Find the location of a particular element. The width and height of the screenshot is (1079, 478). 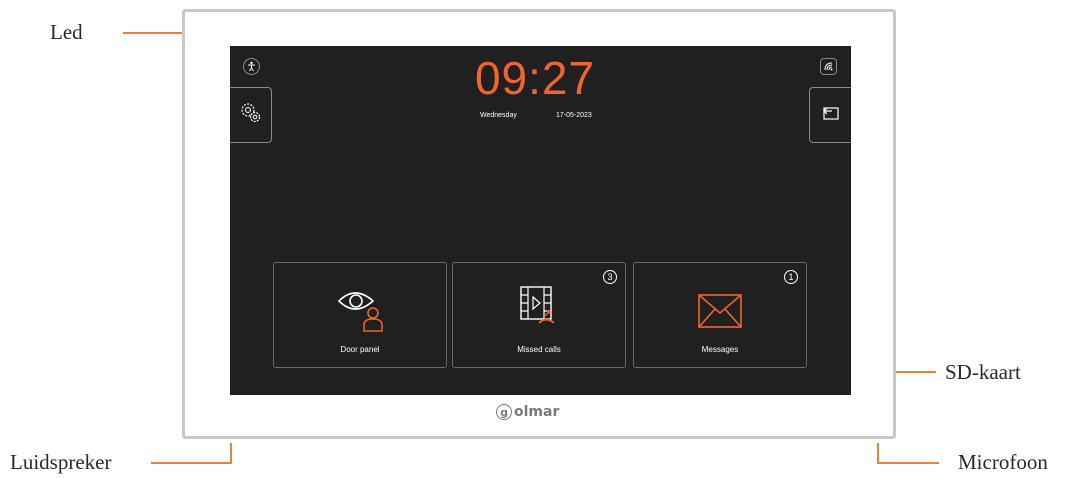

settings-button is located at coordinates (251, 115).